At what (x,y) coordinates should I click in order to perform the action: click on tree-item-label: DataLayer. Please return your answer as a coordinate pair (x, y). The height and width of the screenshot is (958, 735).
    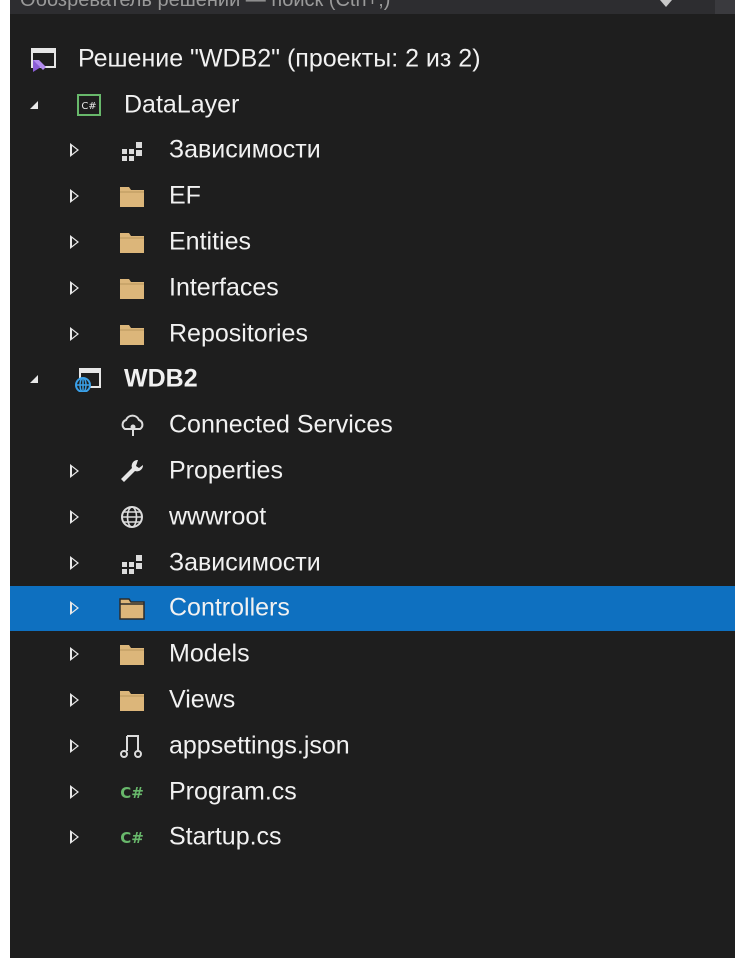
    Looking at the image, I should click on (182, 104).